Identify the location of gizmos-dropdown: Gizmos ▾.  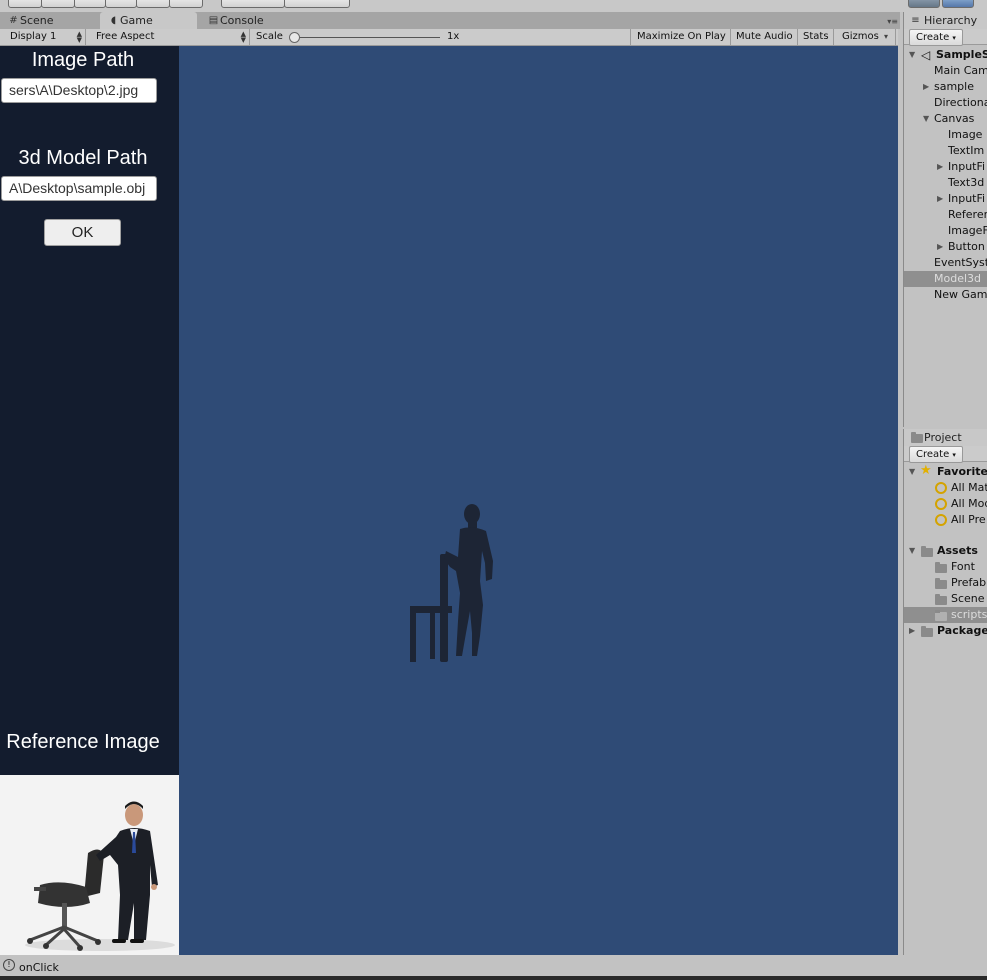
(866, 37).